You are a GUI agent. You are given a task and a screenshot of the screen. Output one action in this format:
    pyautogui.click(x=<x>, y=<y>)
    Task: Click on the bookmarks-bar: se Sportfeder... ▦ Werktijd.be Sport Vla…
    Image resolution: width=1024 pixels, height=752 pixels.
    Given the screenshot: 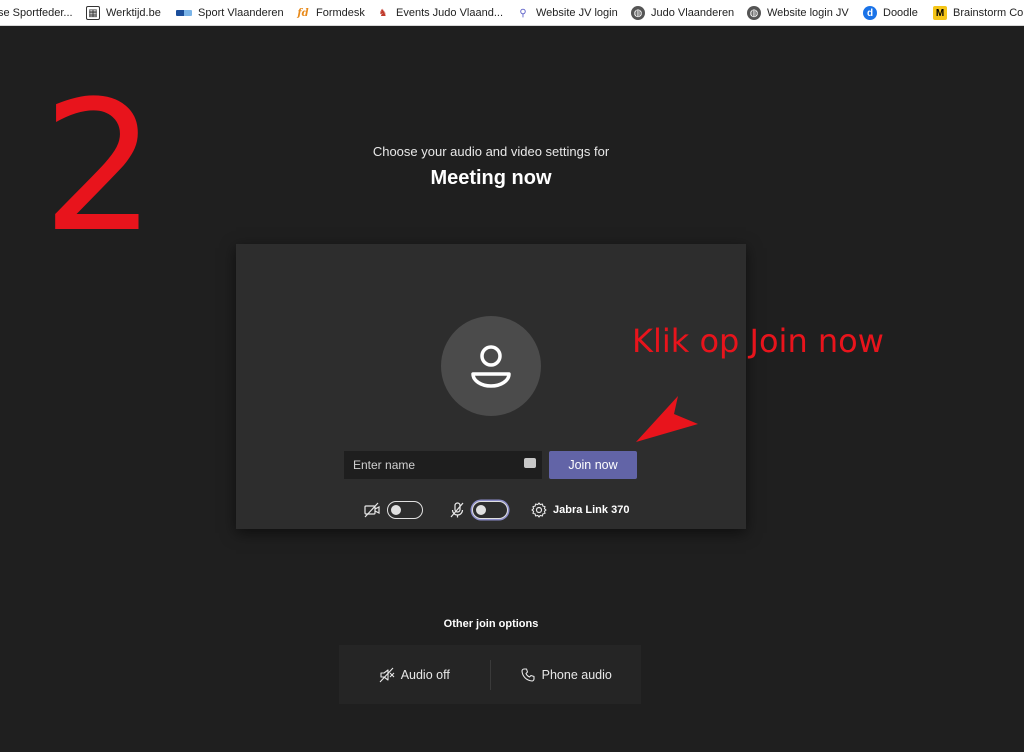 What is the action you would take?
    pyautogui.click(x=512, y=13)
    